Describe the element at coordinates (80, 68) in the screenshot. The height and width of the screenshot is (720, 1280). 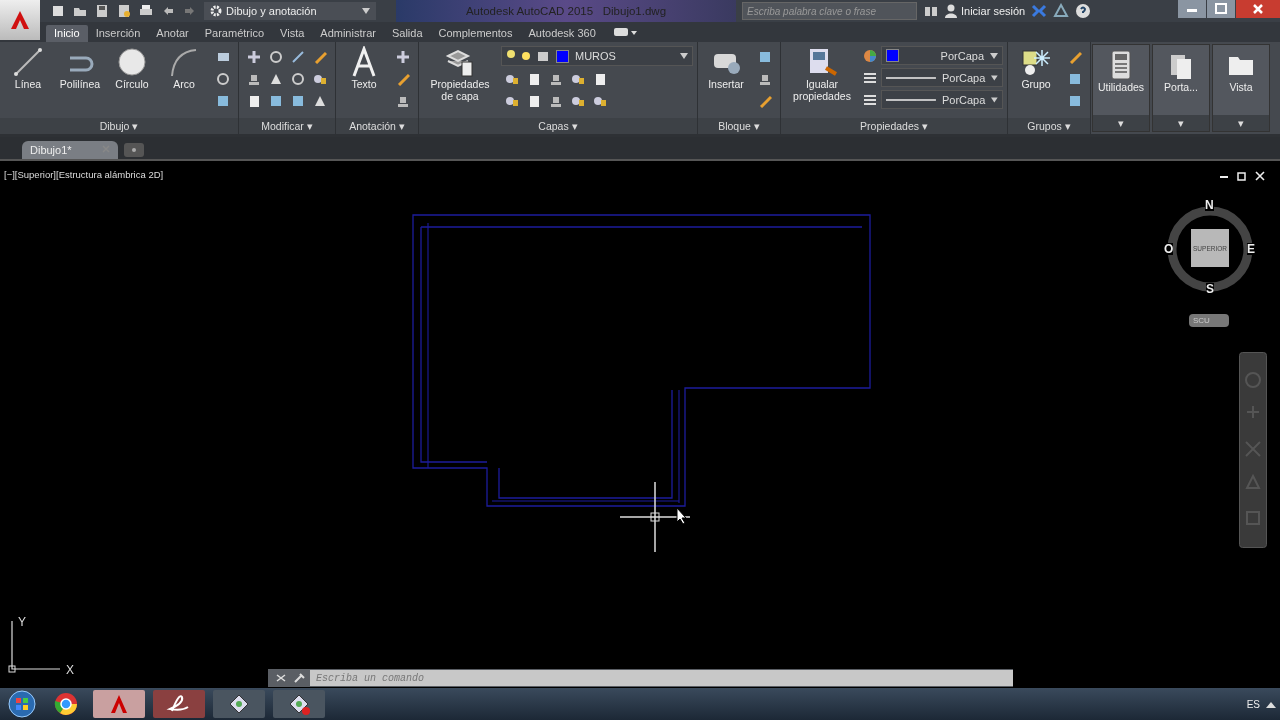
I see `ribbon-tool-button: Polilínea` at that location.